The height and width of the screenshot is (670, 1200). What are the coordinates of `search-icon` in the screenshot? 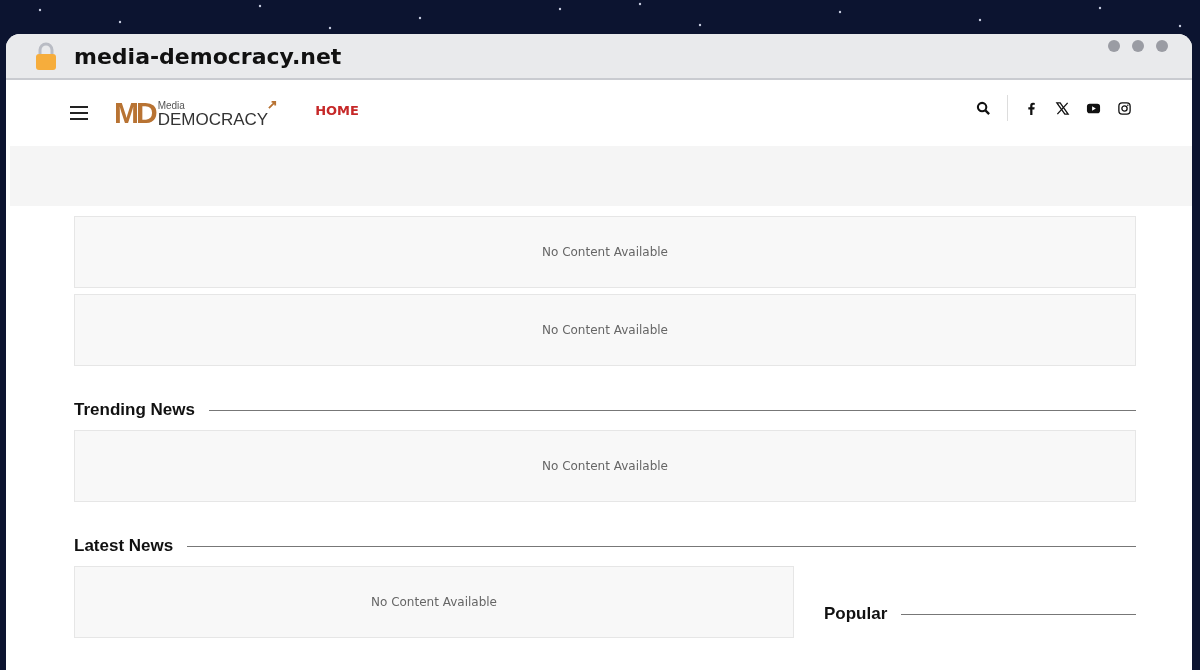 It's located at (983, 108).